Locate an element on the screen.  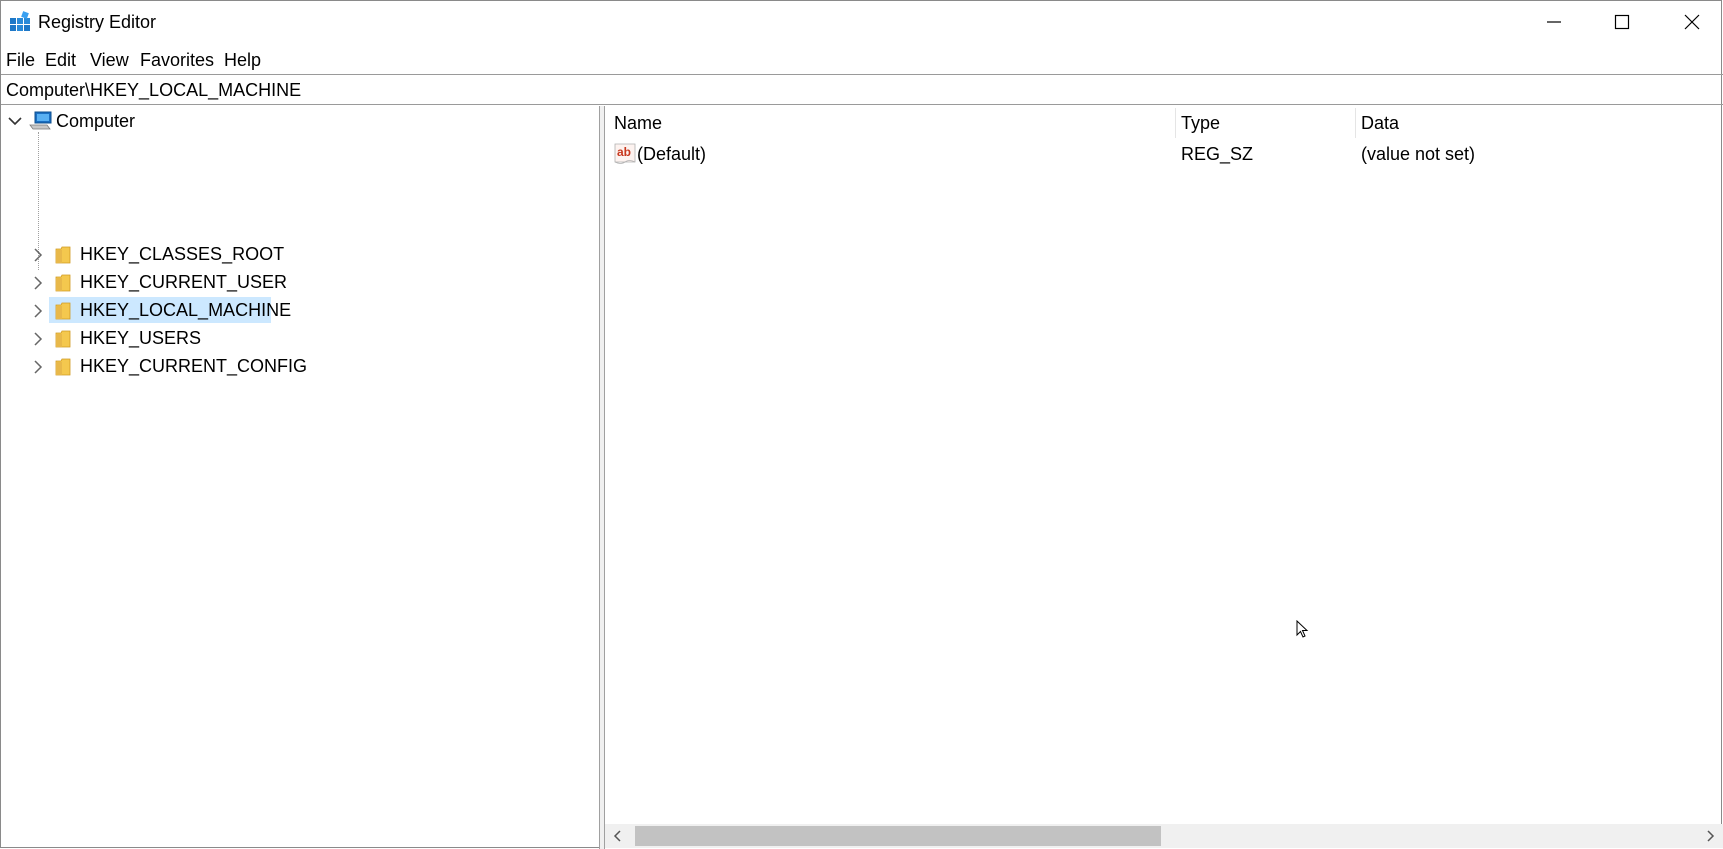
value-row: ab (Default) REG_SZ (value not set) is located at coordinates (1164, 154).